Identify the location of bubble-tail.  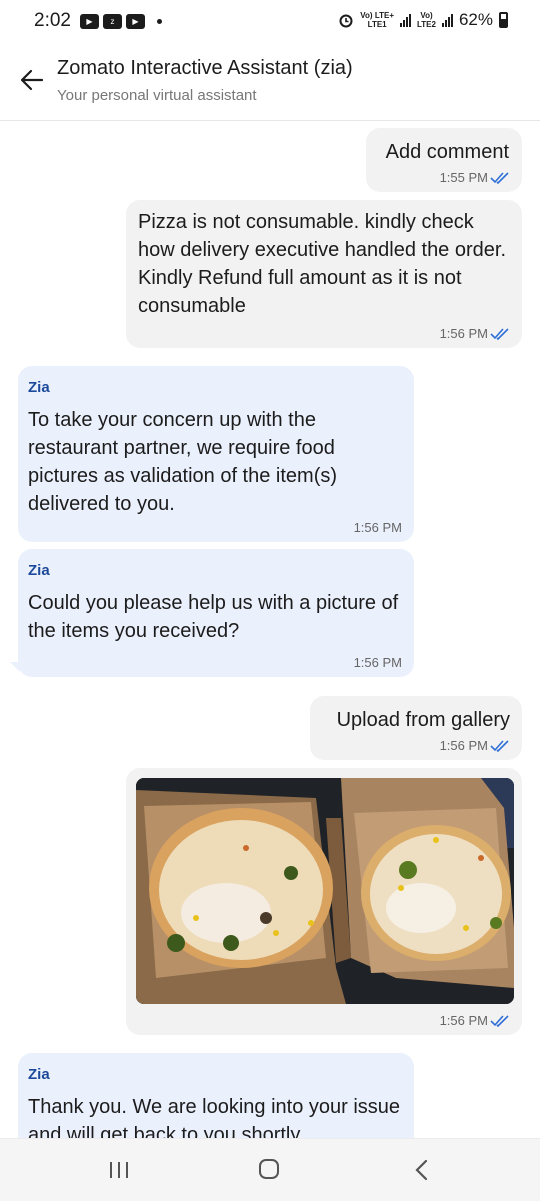
(15, 667).